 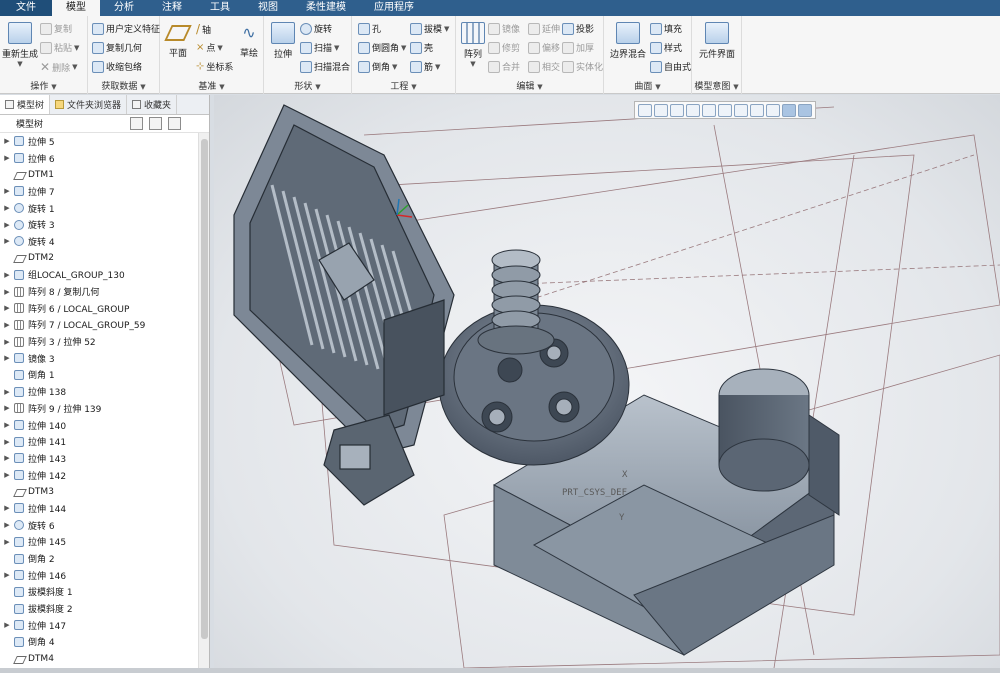 I want to click on offset-button: 偏移, so click(x=544, y=47).